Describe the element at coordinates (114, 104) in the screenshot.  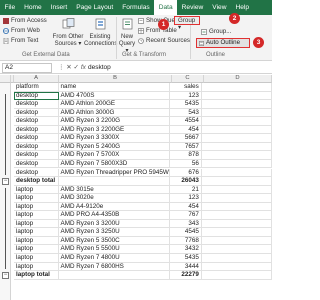
I see `cell-name: AMD Athlon 200GE` at that location.